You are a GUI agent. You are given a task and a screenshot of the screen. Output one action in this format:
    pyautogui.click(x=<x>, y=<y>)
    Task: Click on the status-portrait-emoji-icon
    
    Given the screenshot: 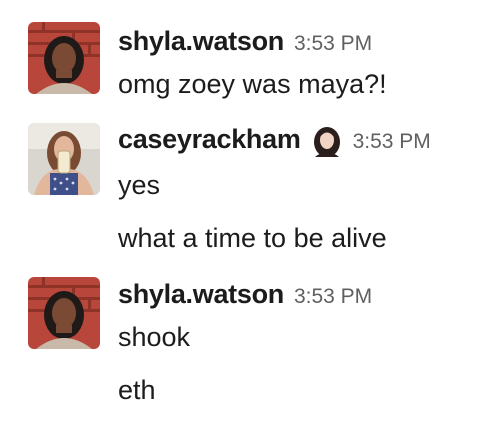 What is the action you would take?
    pyautogui.click(x=326, y=141)
    